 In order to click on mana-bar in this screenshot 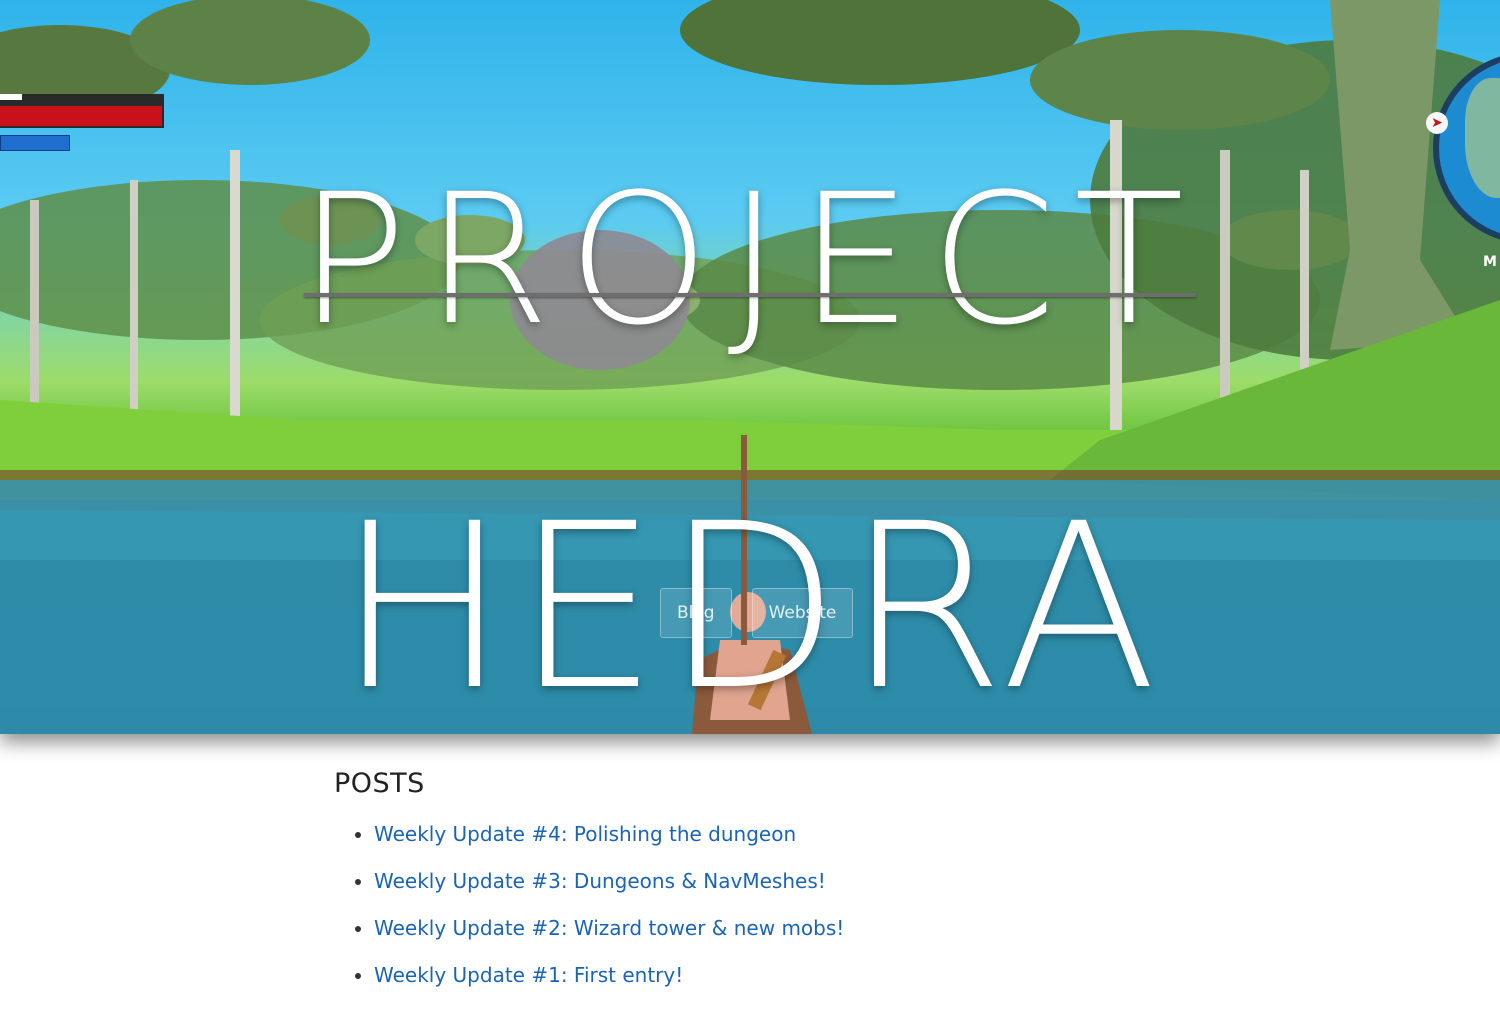, I will do `click(35, 143)`.